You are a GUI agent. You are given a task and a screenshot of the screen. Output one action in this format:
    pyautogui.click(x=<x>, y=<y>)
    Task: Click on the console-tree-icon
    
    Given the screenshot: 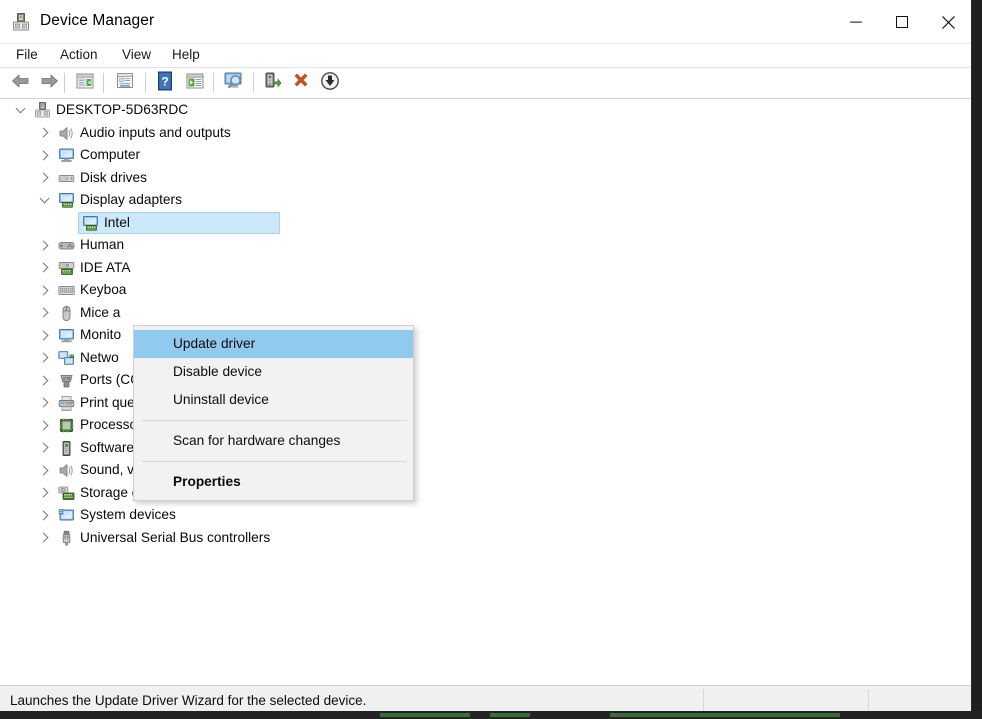 What is the action you would take?
    pyautogui.click(x=85, y=83)
    